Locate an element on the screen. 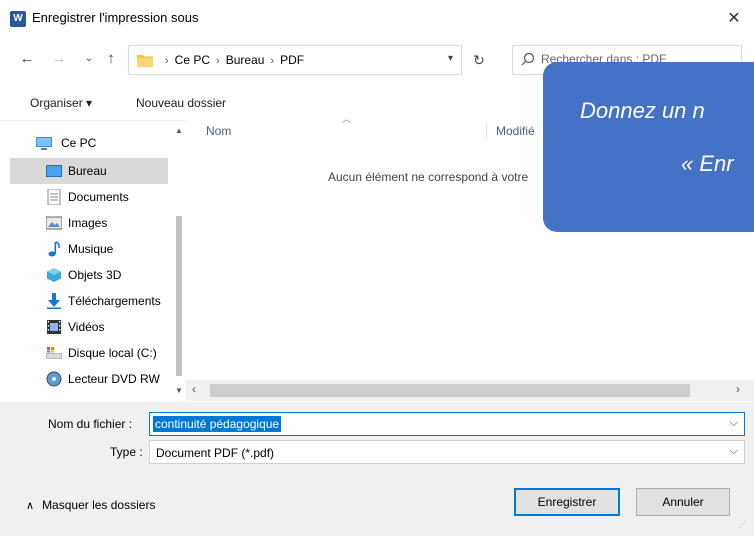 This screenshot has height=536, width=754. sidebar-item-label: Disque local (C:) is located at coordinates (112, 353).